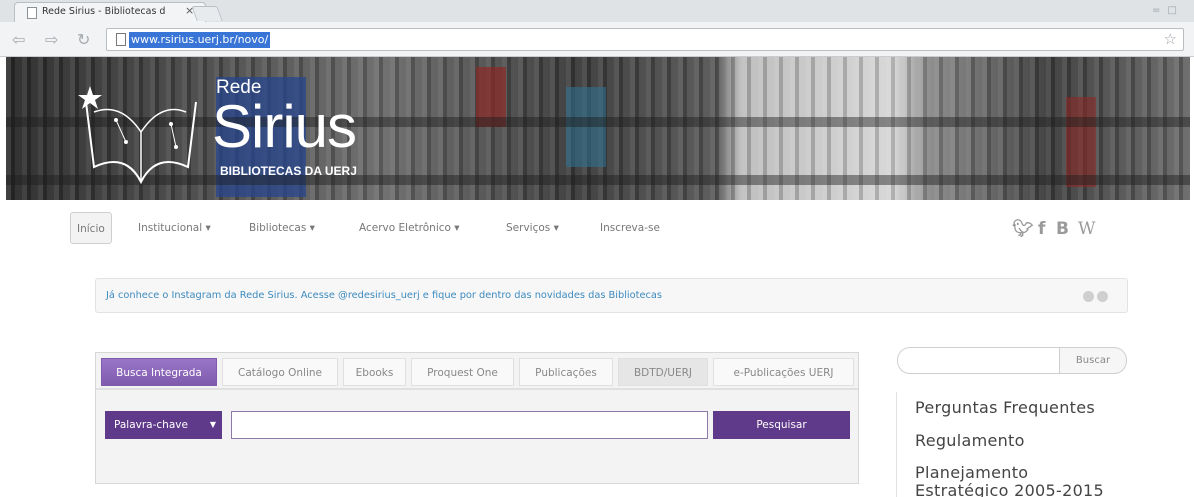 The width and height of the screenshot is (1194, 497). I want to click on twitter-icon: 🐦︎, so click(1023, 229).